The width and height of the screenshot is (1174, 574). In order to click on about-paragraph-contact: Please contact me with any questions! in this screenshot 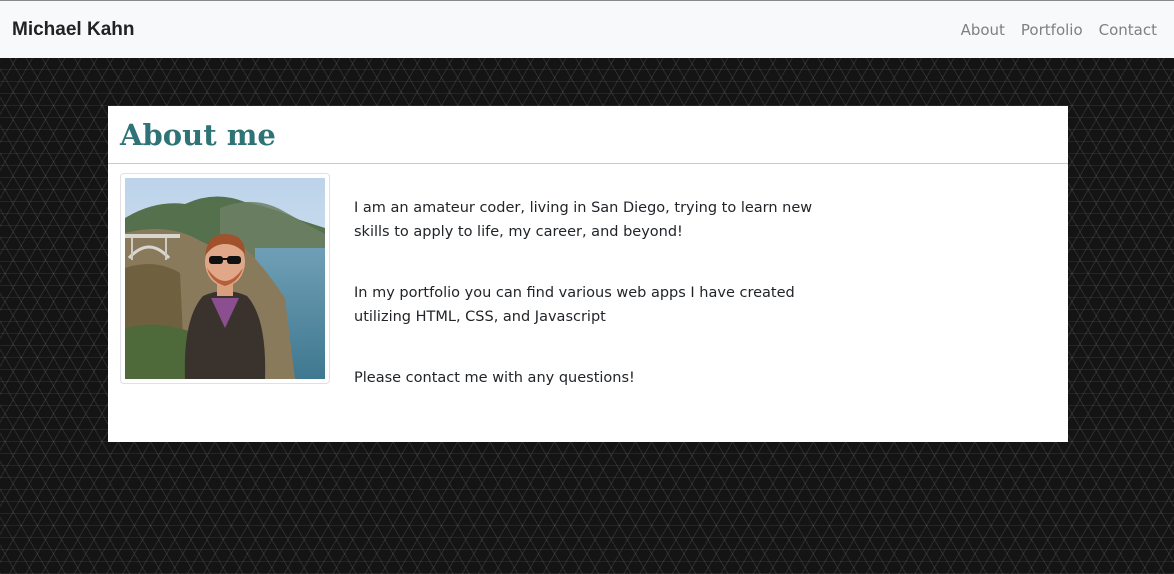, I will do `click(494, 378)`.